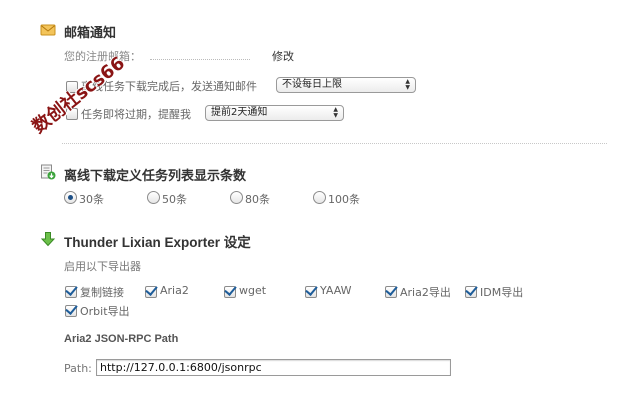 The height and width of the screenshot is (400, 640). What do you see at coordinates (200, 59) in the screenshot?
I see `email-value-placeholder` at bounding box center [200, 59].